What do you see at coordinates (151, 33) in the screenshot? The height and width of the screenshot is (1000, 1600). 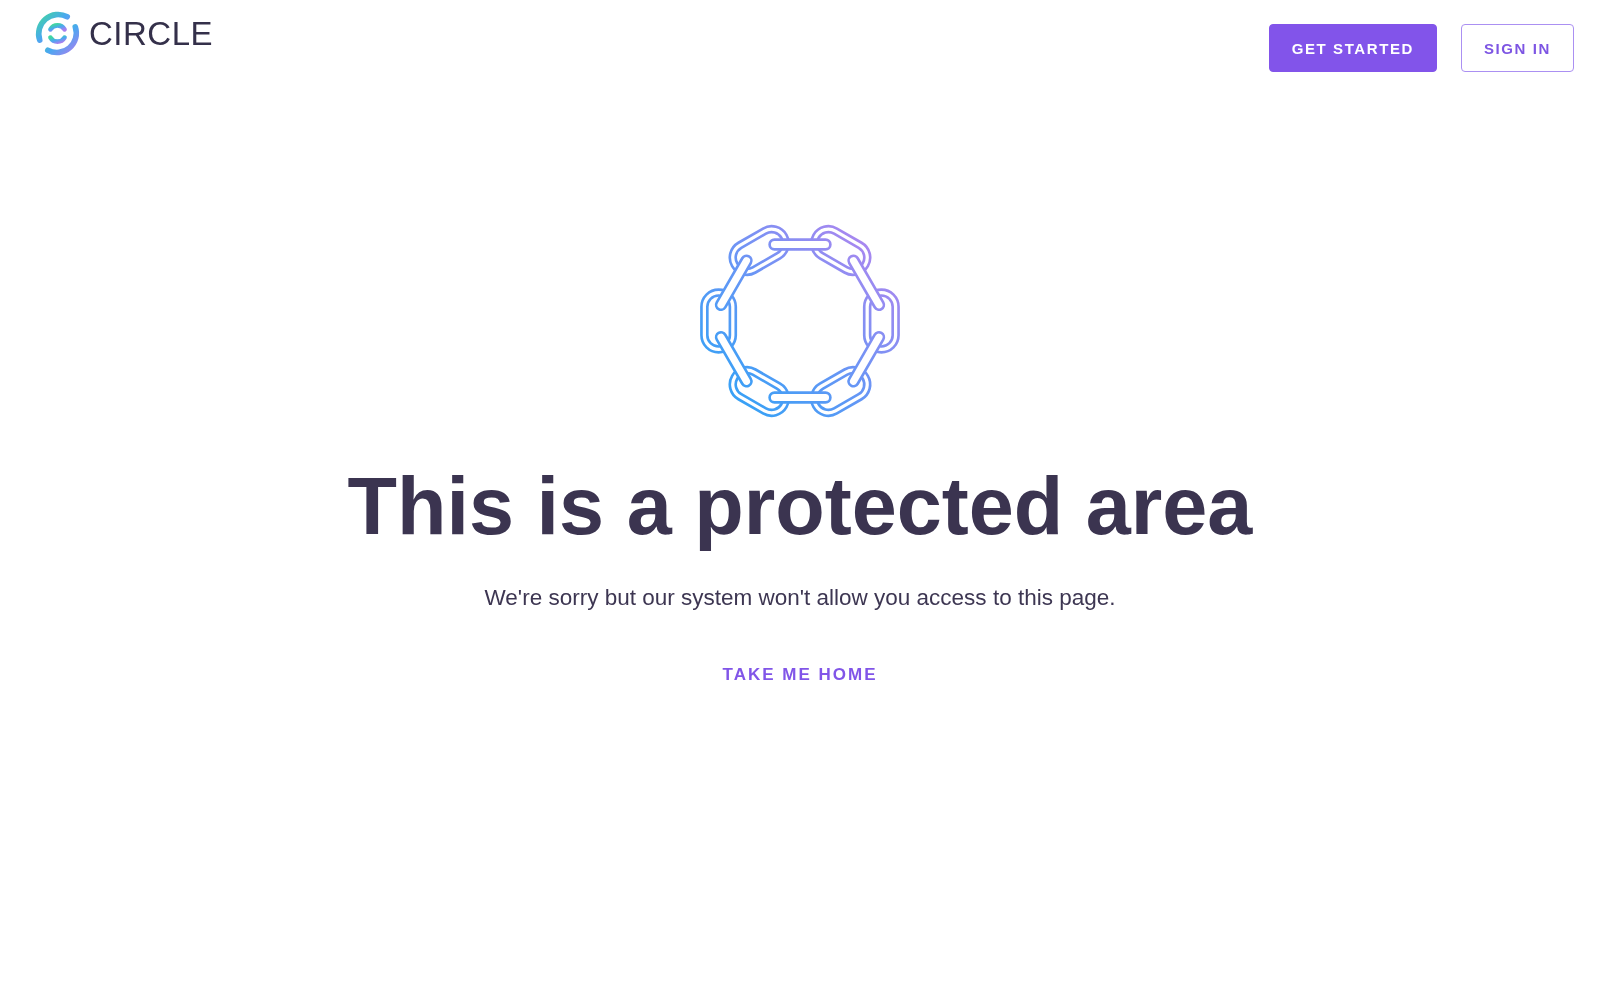 I see `logo-wordmark: CIRCLE` at bounding box center [151, 33].